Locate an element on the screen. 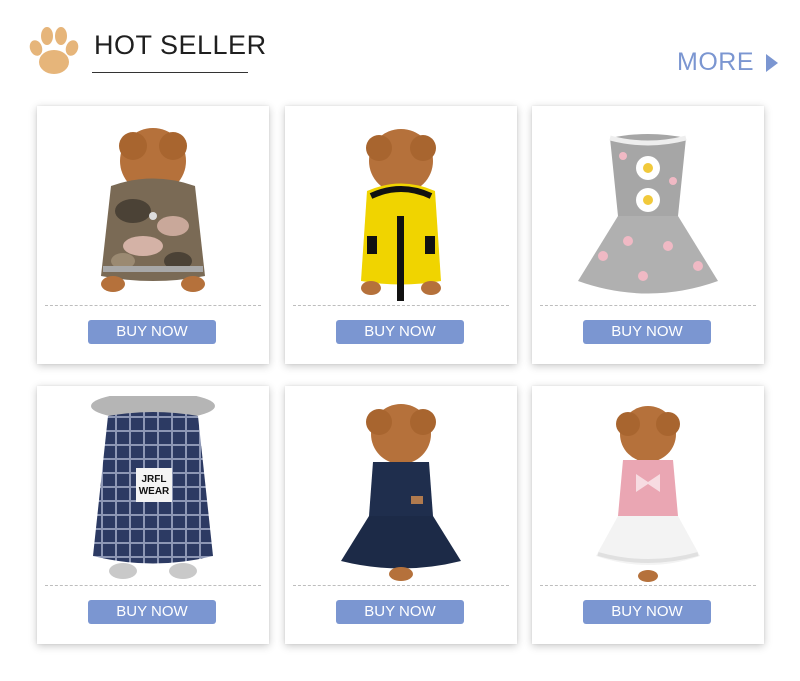  product-image-pink-lace-dress is located at coordinates (648, 490).